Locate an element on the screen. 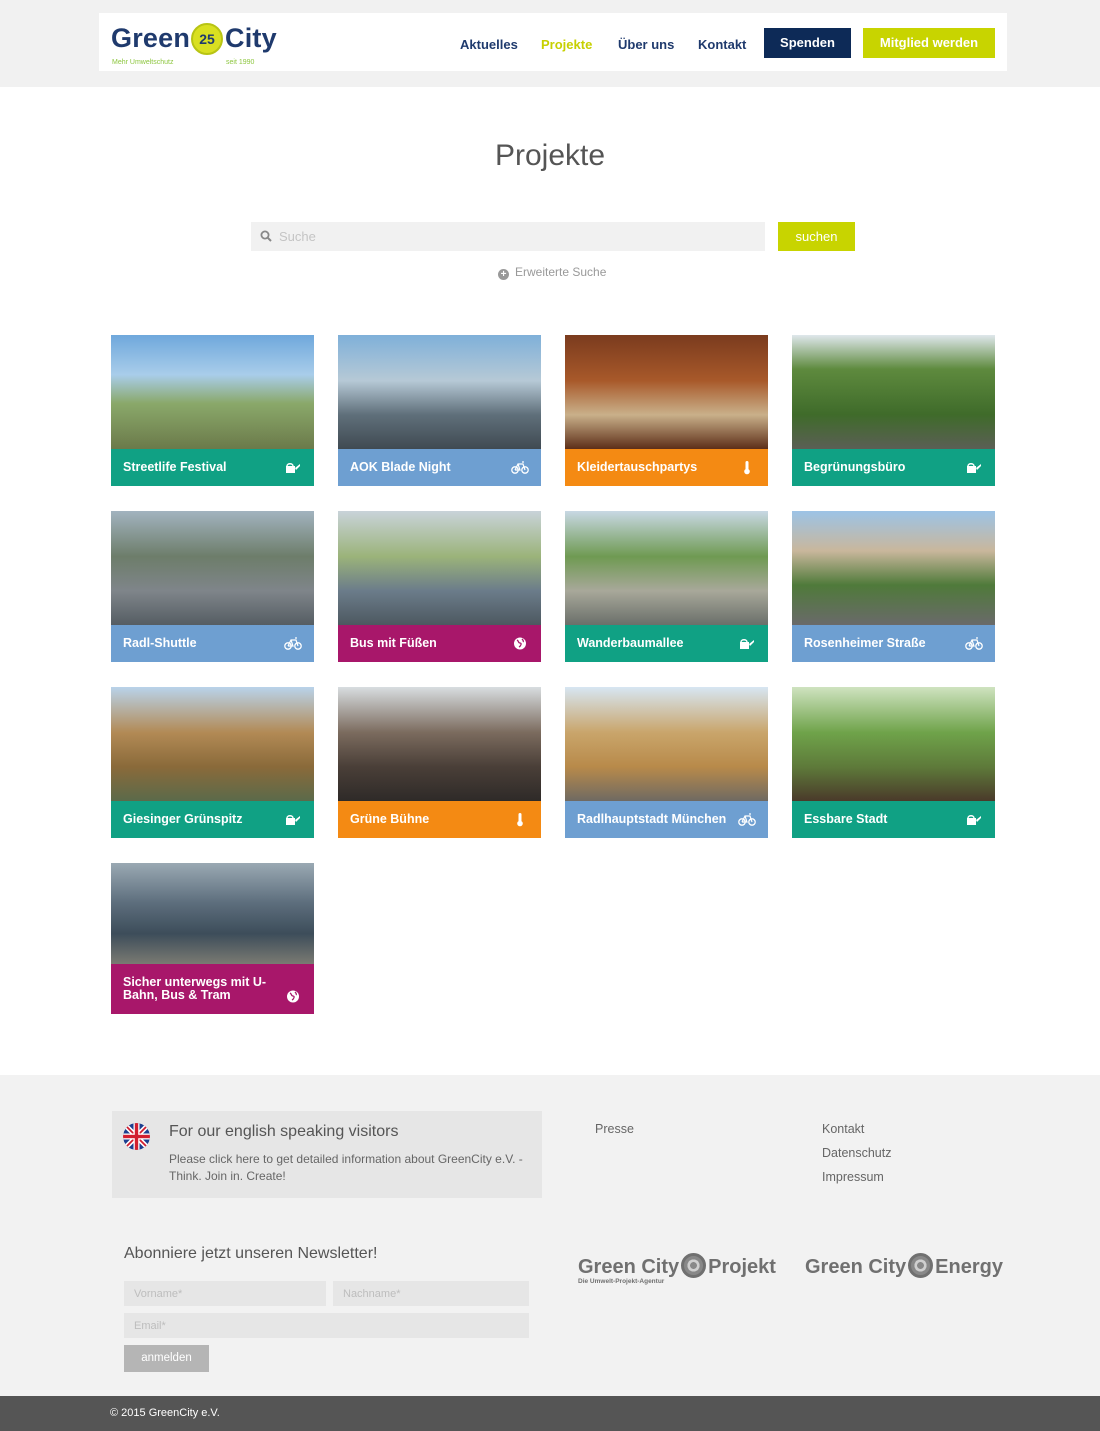 This screenshot has height=1431, width=1100. partner-logo-word: Energy is located at coordinates (969, 1267).